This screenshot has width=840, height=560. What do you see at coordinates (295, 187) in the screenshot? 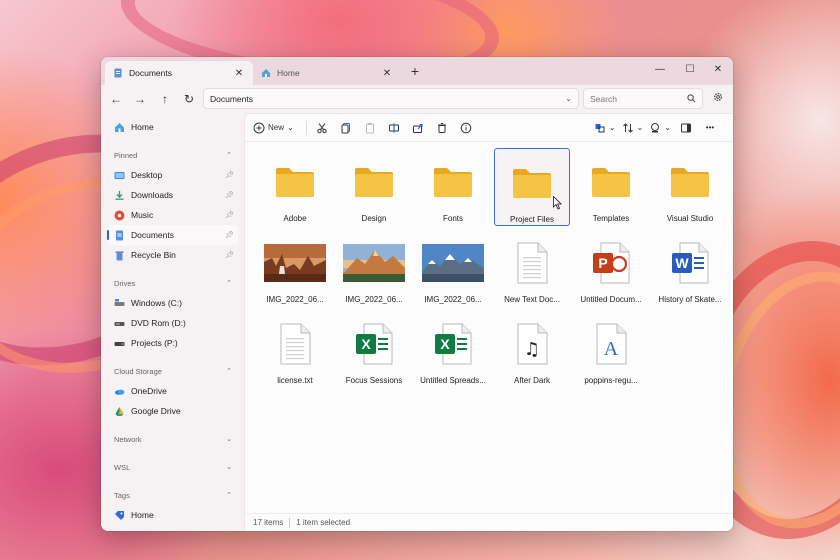
I see `file-item-folder: Adobe` at bounding box center [295, 187].